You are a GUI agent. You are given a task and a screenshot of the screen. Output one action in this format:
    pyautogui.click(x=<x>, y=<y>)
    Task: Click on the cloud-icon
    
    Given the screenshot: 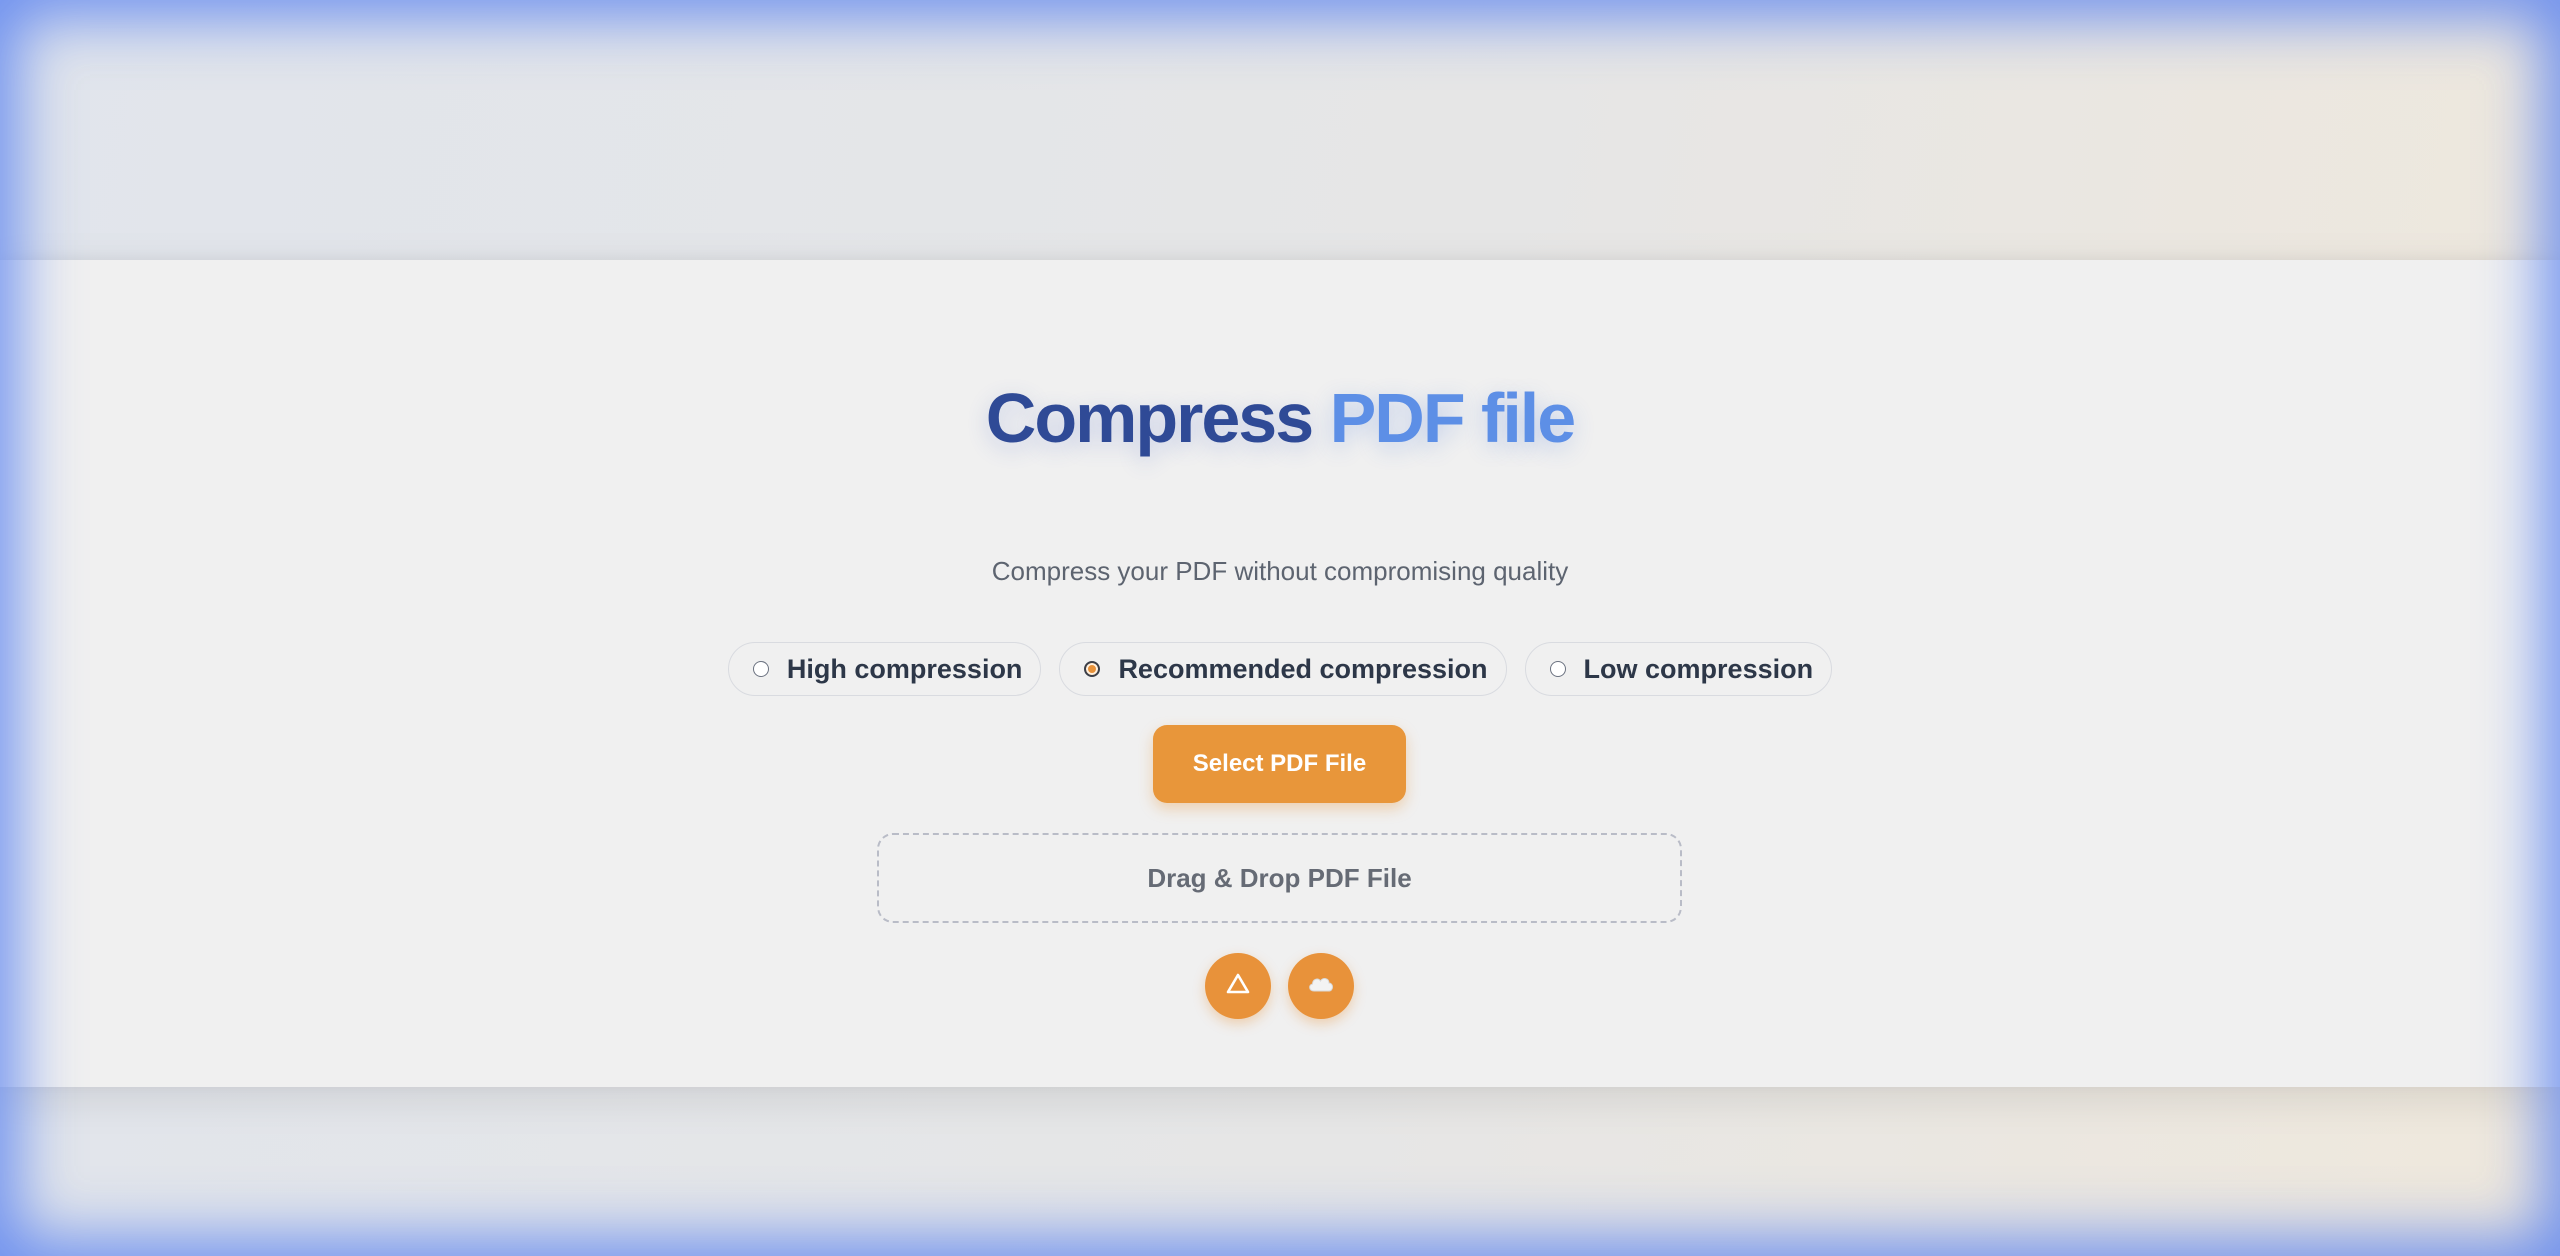 What is the action you would take?
    pyautogui.click(x=1321, y=986)
    